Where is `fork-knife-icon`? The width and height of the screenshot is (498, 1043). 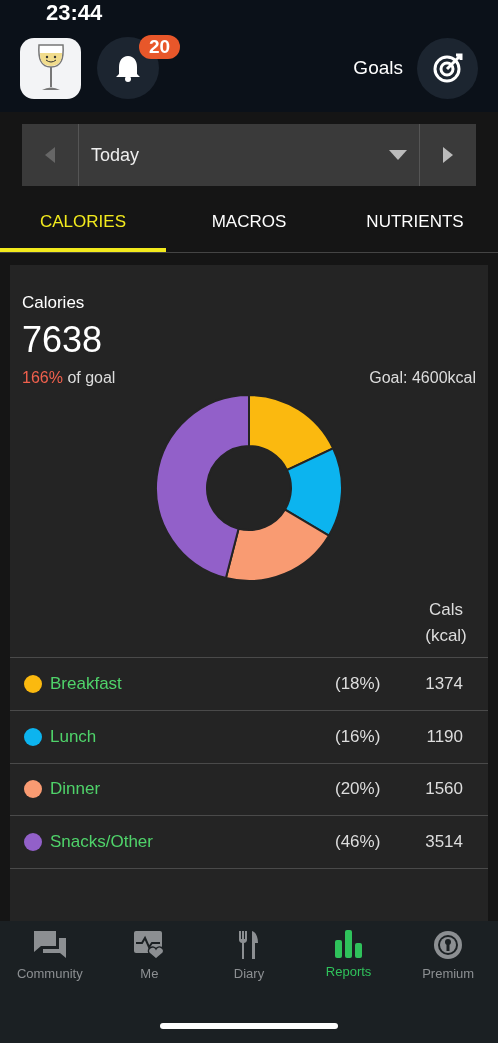
fork-knife-icon is located at coordinates (249, 945).